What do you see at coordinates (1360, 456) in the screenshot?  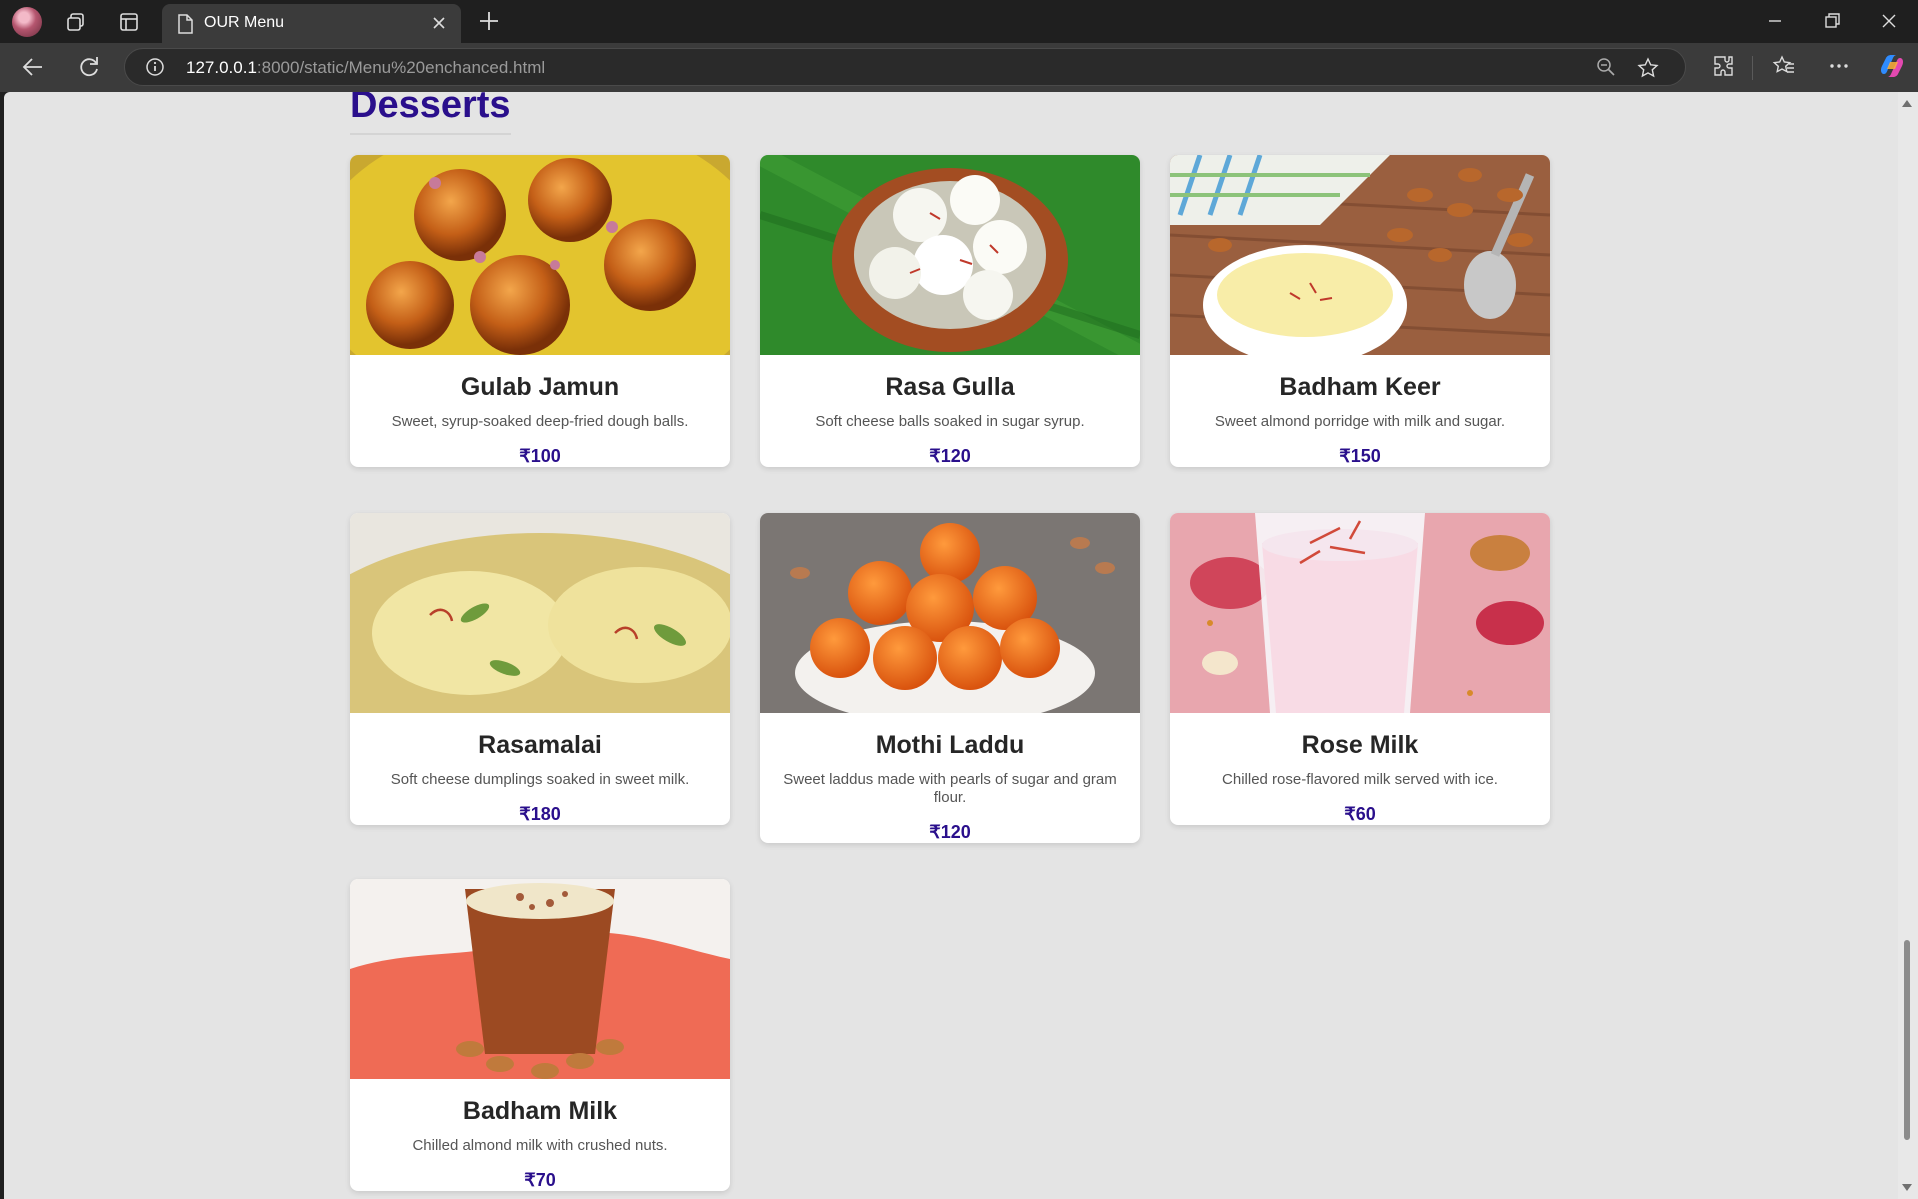 I see `item-price: ₹150` at bounding box center [1360, 456].